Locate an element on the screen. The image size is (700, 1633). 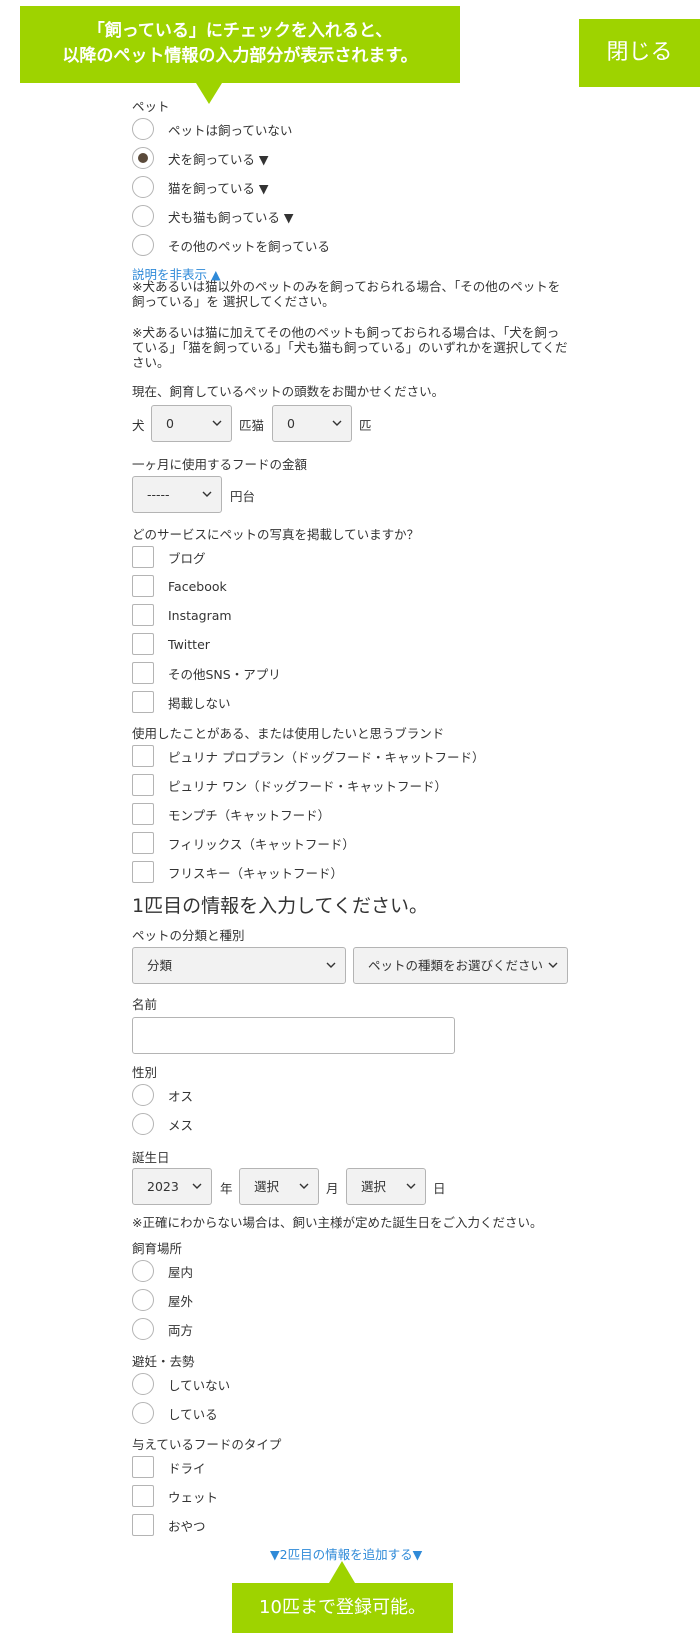
pet1-category-select: 分類 is located at coordinates (239, 965).